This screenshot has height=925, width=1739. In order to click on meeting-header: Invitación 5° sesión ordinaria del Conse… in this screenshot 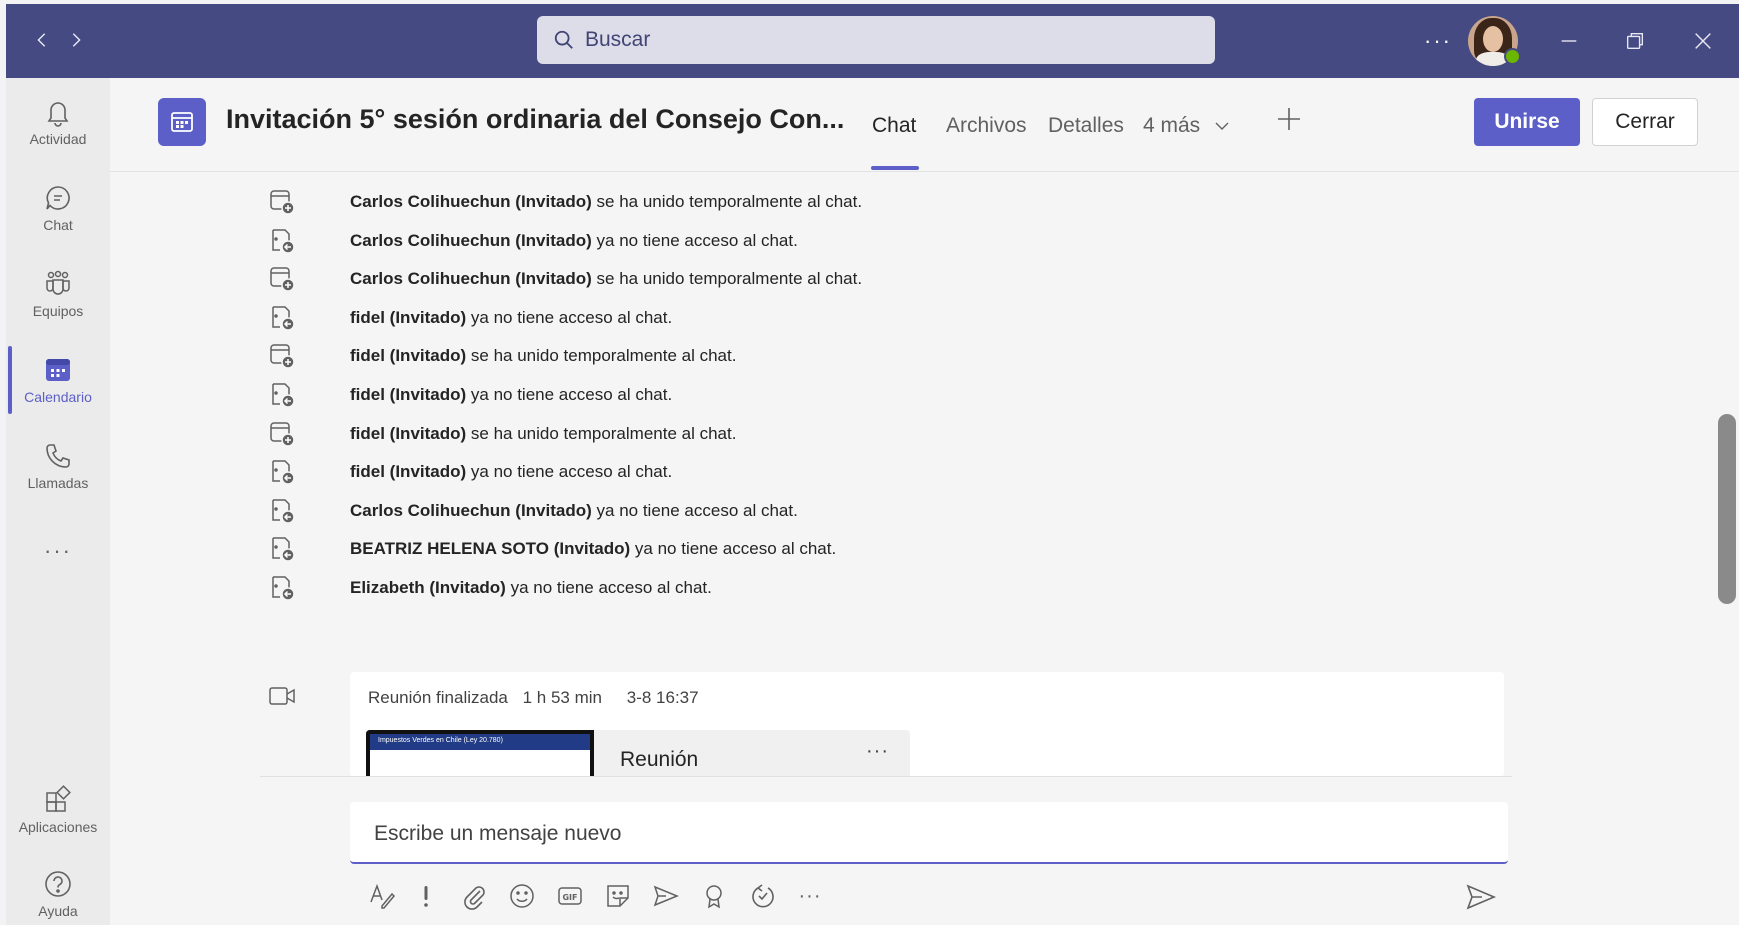, I will do `click(924, 125)`.